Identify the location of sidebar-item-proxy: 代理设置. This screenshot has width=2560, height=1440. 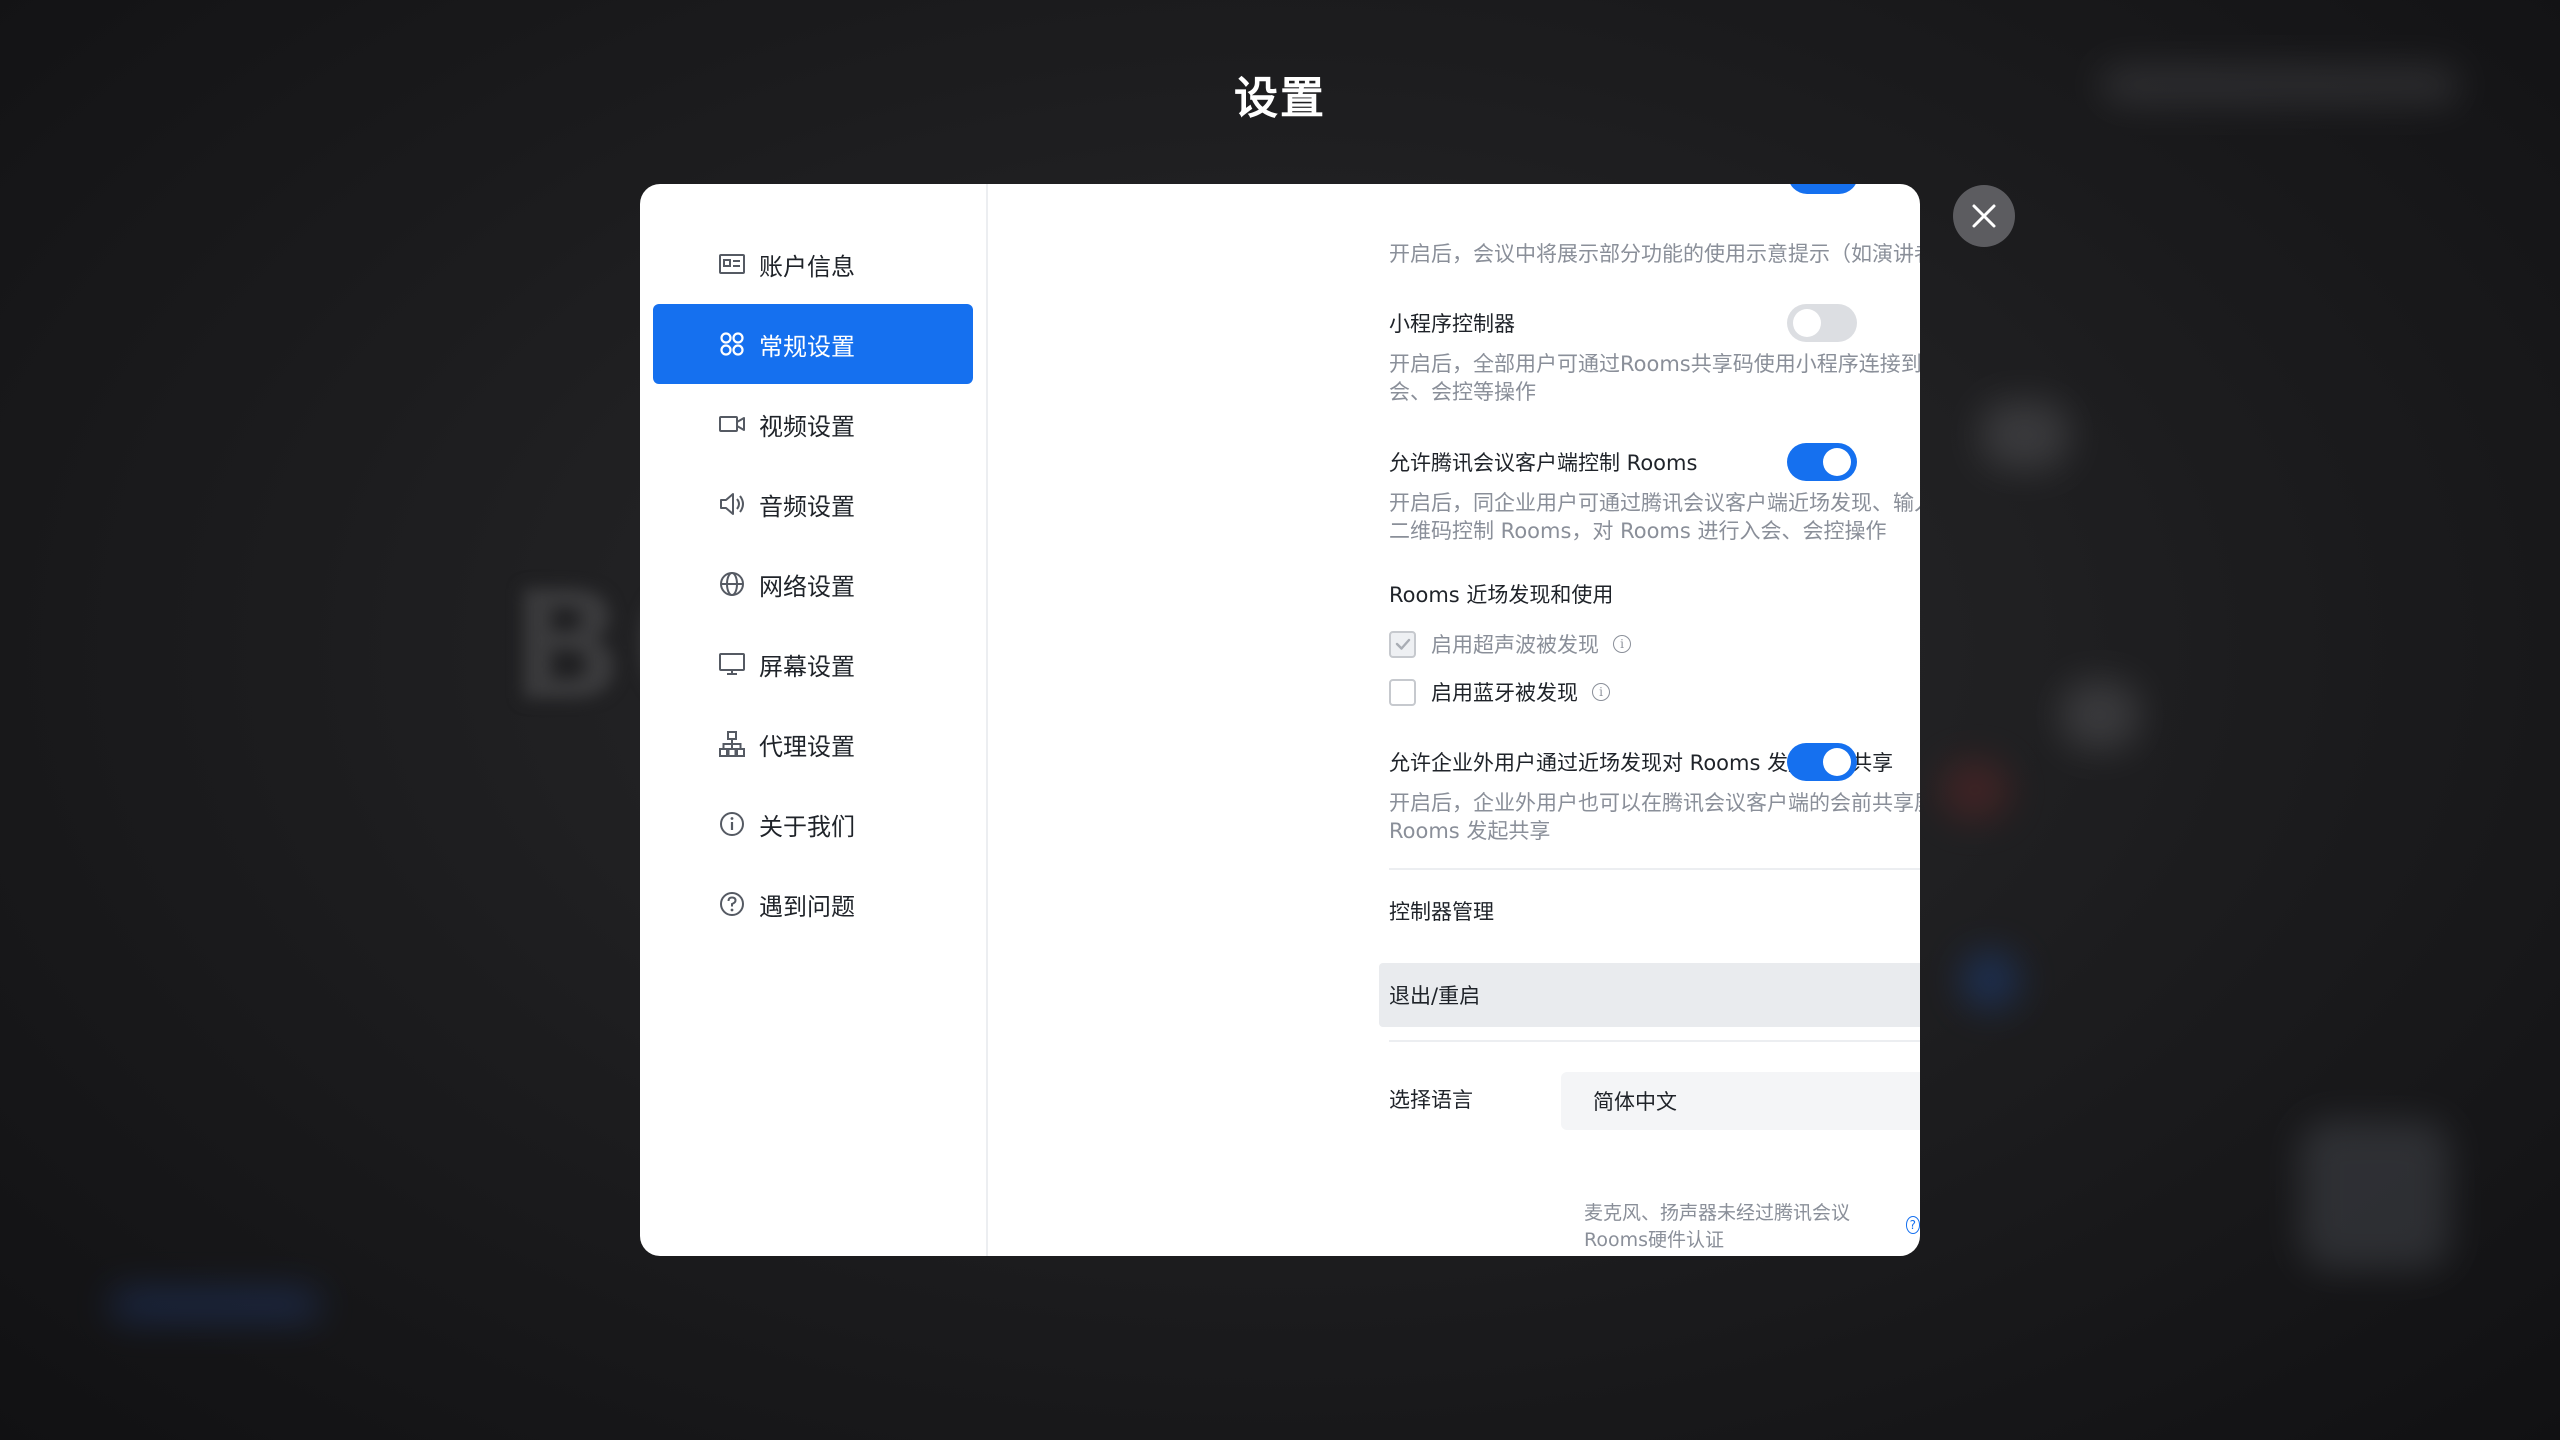
(813, 744).